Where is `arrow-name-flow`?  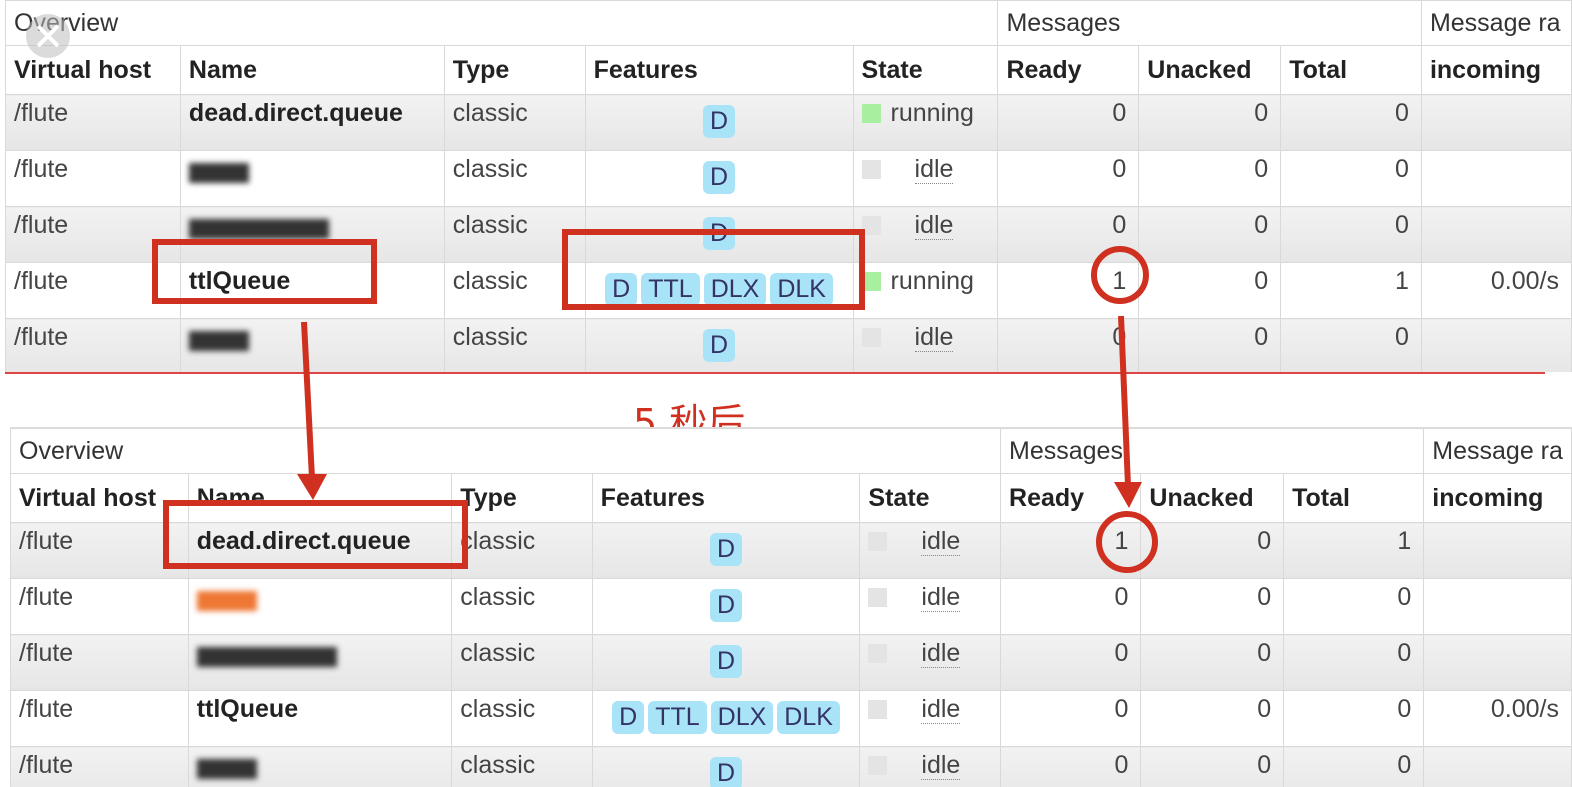
arrow-name-flow is located at coordinates (308, 400).